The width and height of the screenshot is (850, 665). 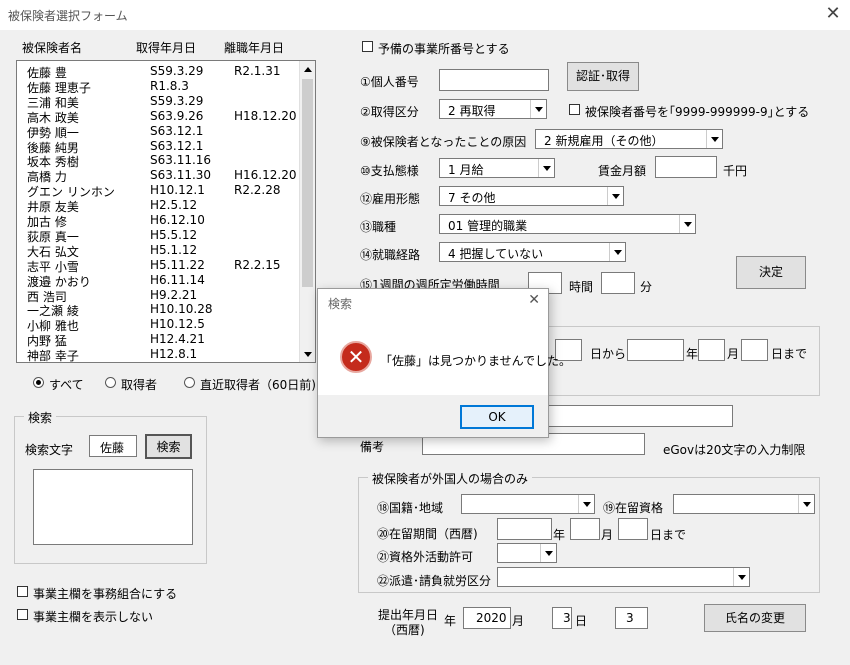 What do you see at coordinates (472, 198) in the screenshot?
I see `emp-type-value: 7 その他` at bounding box center [472, 198].